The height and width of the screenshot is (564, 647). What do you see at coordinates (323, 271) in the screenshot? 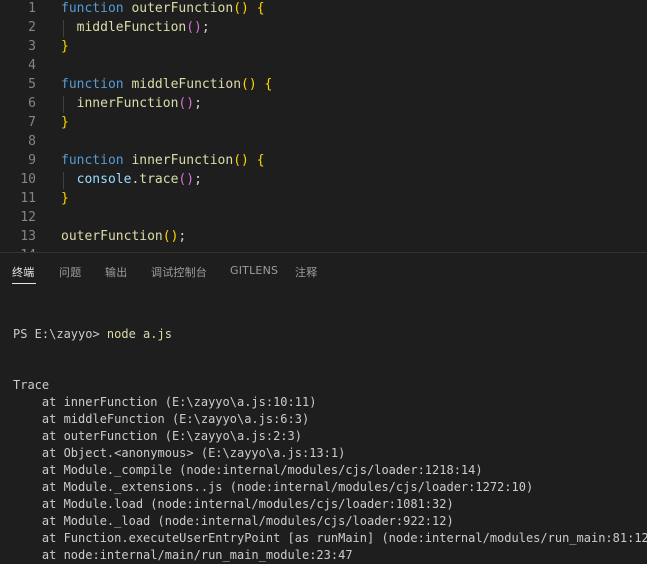
I see `panel-tabs: 终端 问题 输出 调试控制台 GITLENS 注释` at bounding box center [323, 271].